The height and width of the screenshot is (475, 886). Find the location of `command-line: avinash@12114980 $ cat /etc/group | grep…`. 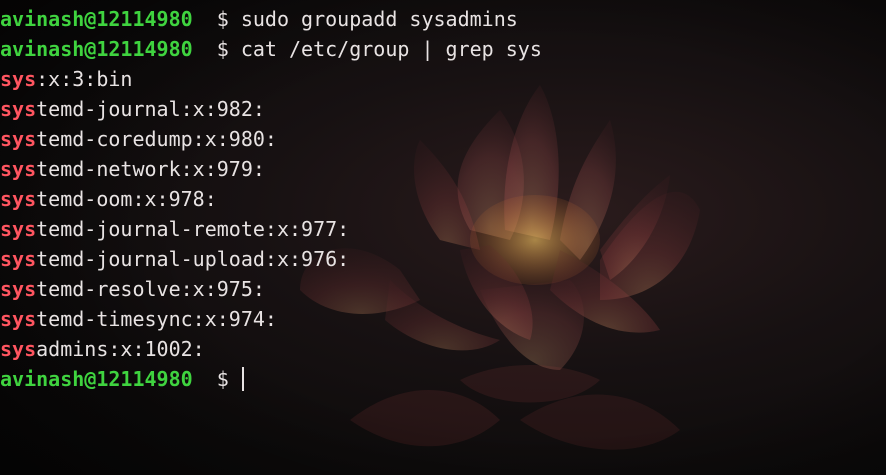

command-line: avinash@12114980 $ cat /etc/group | grep… is located at coordinates (271, 49).